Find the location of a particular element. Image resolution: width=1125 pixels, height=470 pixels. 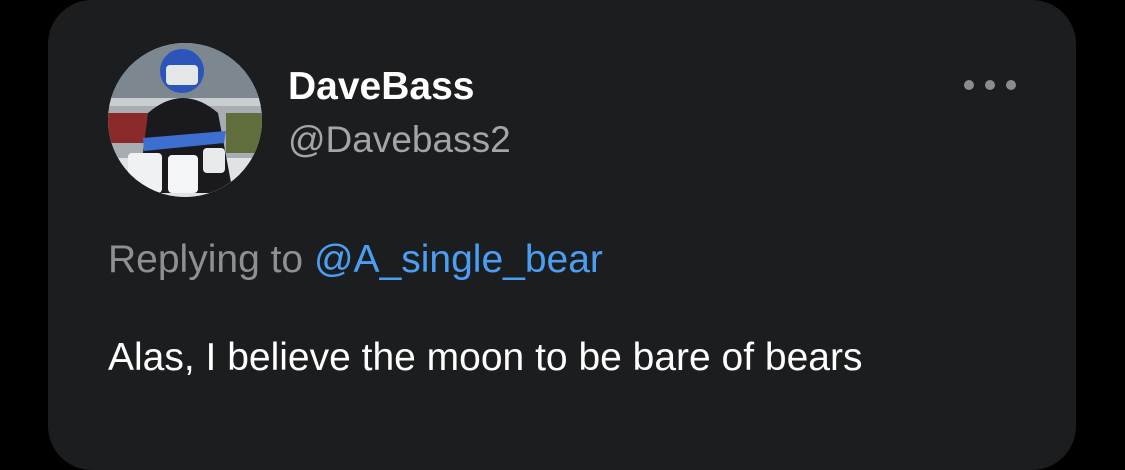

more-options-icon is located at coordinates (990, 85).